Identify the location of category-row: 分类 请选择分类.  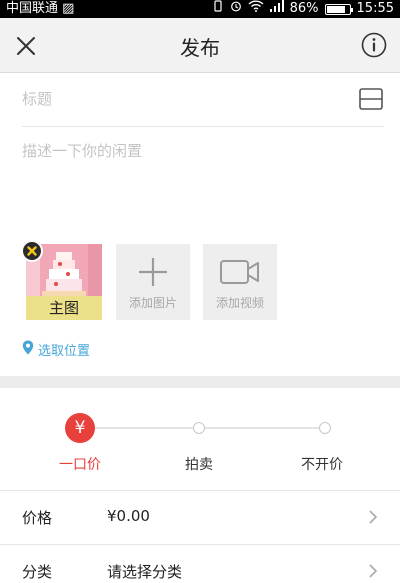
(200, 563).